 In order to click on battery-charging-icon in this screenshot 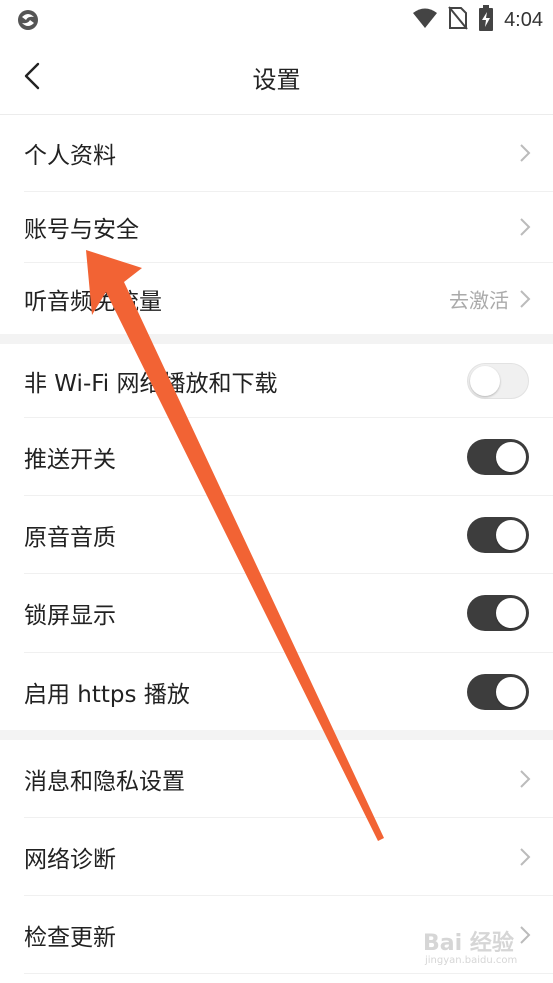, I will do `click(486, 20)`.